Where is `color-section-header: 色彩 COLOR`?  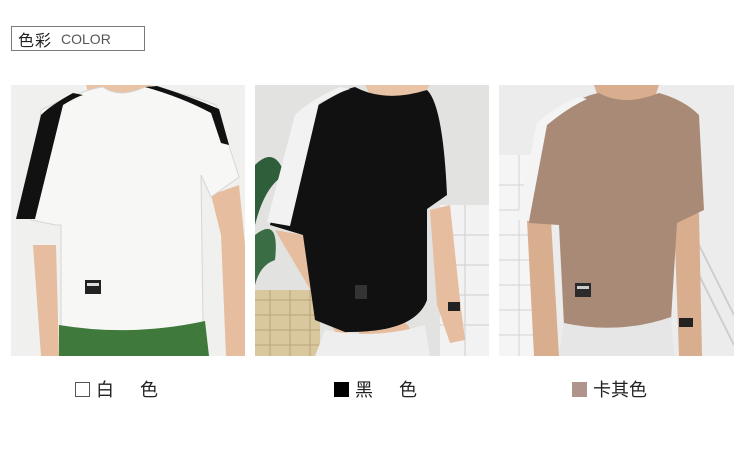
color-section-header: 色彩 COLOR is located at coordinates (78, 38).